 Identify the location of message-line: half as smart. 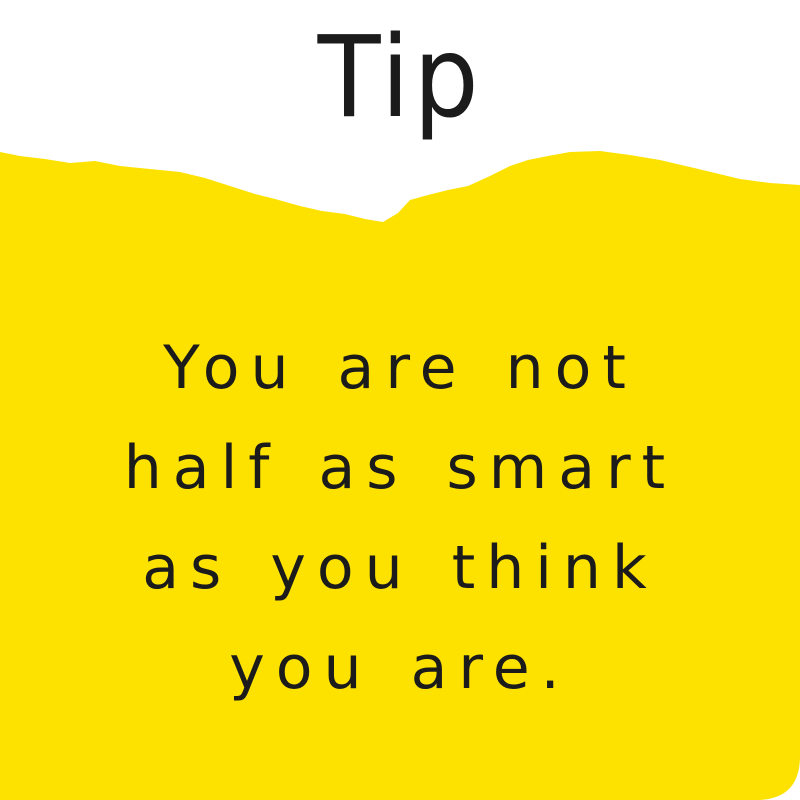
(400, 468).